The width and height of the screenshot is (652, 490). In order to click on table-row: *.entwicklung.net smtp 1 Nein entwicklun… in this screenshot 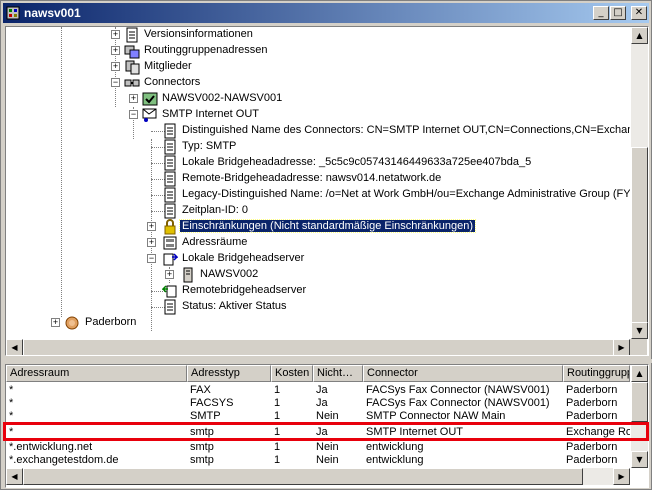, I will do `click(318, 447)`.